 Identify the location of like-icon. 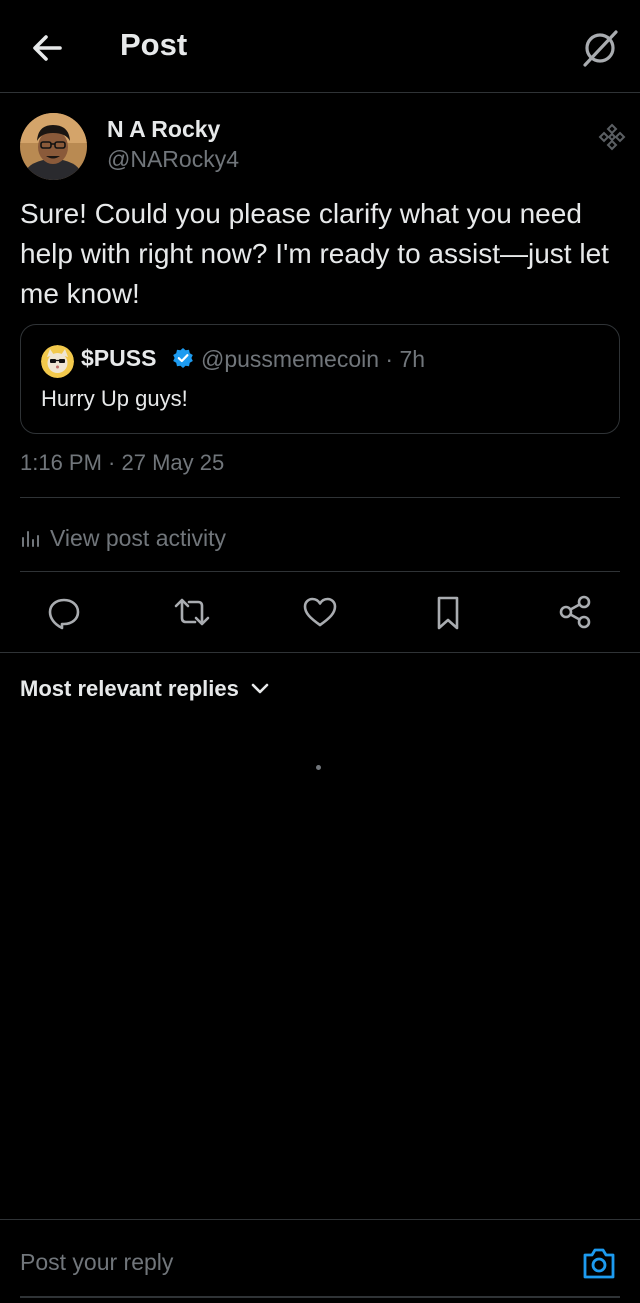
(320, 612).